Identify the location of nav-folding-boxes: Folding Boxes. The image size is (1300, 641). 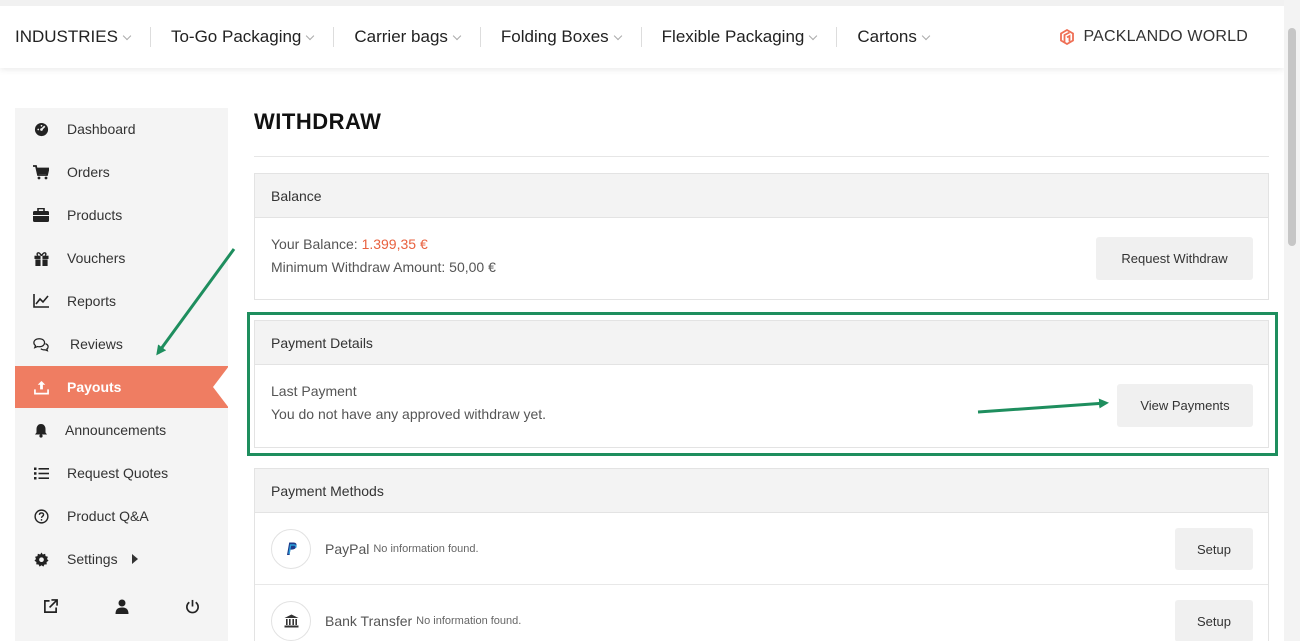
(561, 37).